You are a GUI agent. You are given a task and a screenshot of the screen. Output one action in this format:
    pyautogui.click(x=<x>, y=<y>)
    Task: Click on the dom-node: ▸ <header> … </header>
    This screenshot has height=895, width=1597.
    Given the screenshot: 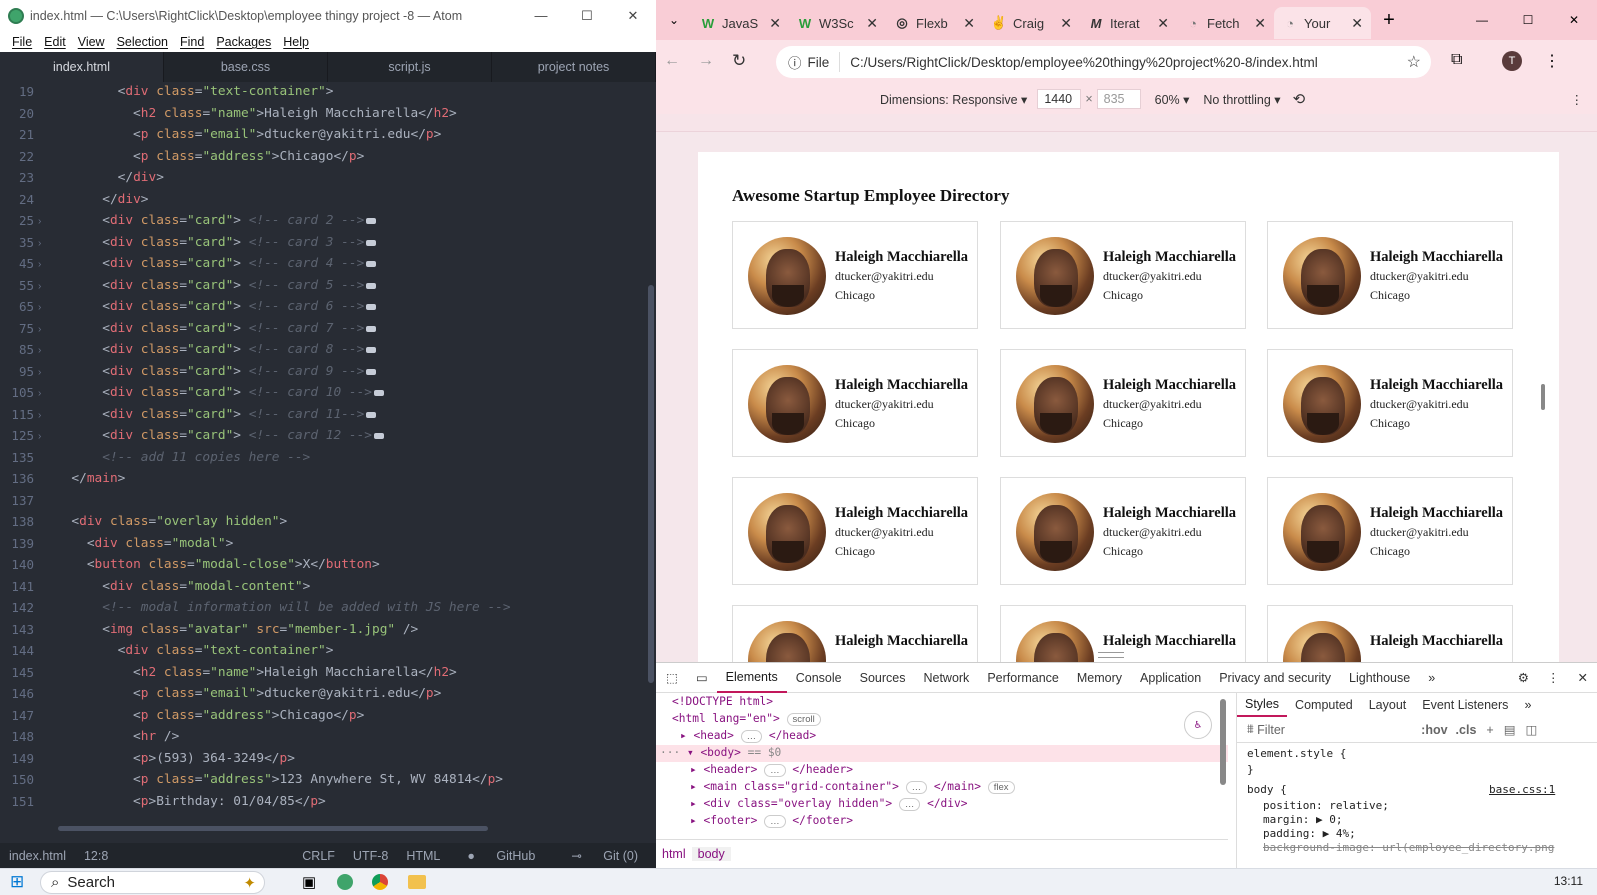 What is the action you would take?
    pyautogui.click(x=771, y=770)
    